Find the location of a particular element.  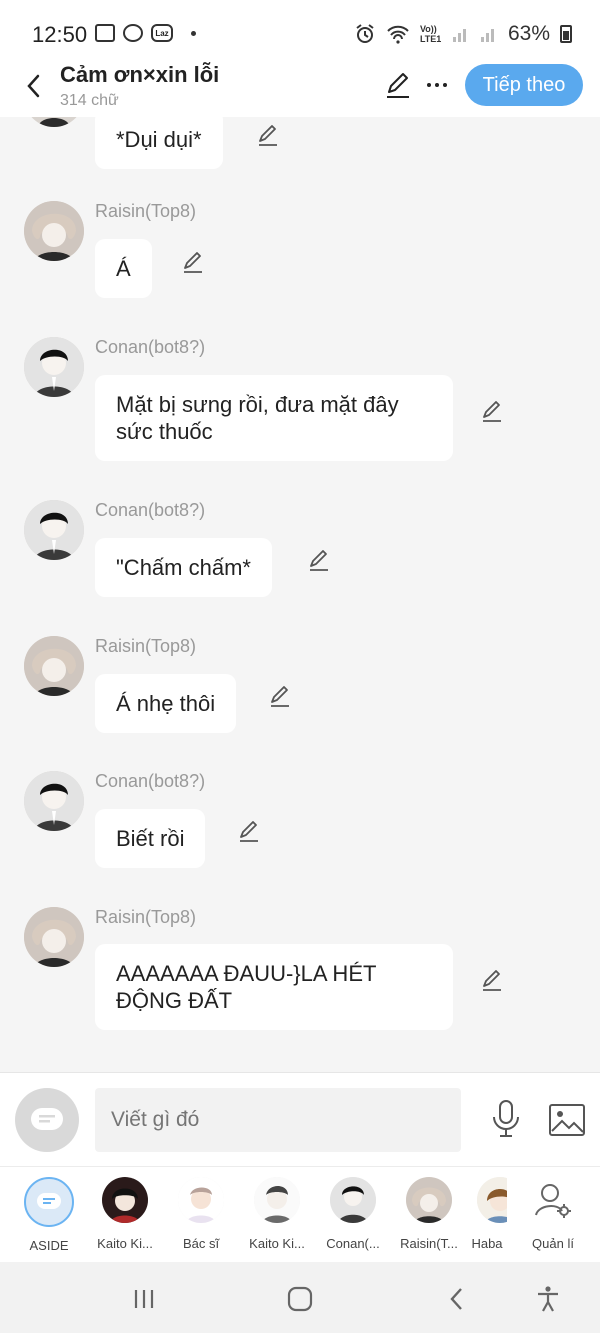

back-icon is located at coordinates (456, 1299).